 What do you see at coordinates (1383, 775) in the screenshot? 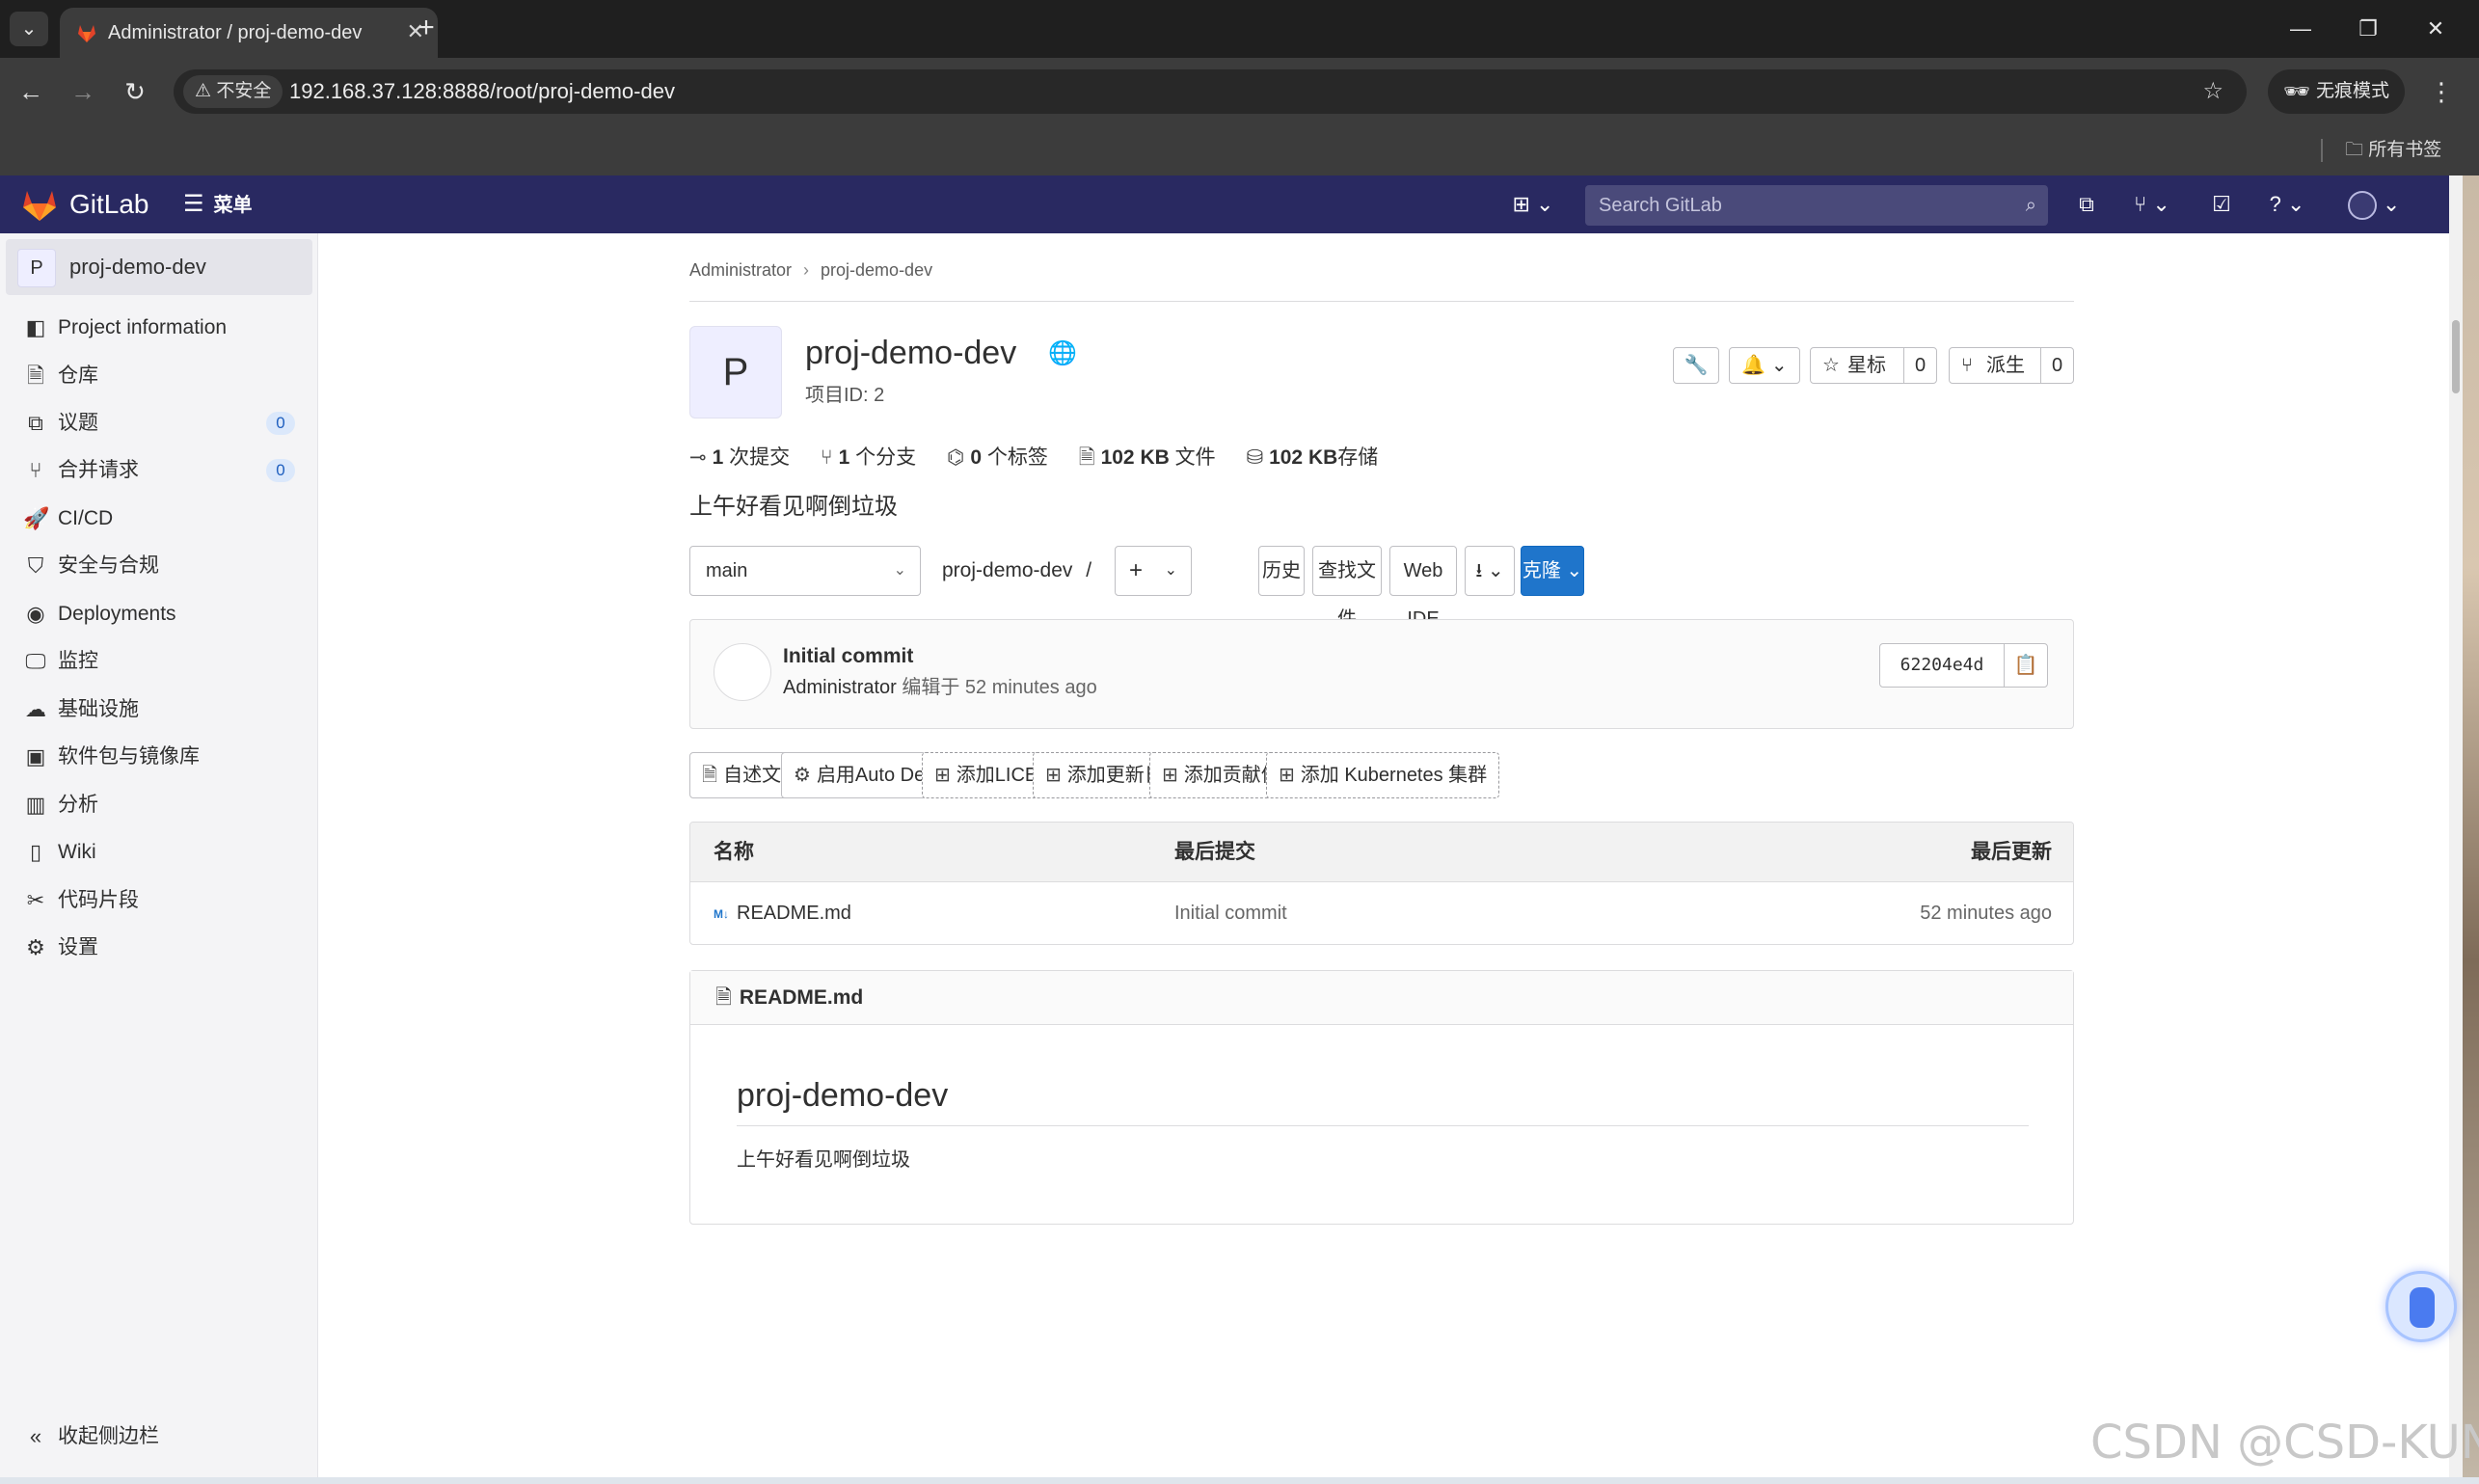
I see `add-kubernetes-quick-button: ⊞ 添加 Kubernetes 集群` at bounding box center [1383, 775].